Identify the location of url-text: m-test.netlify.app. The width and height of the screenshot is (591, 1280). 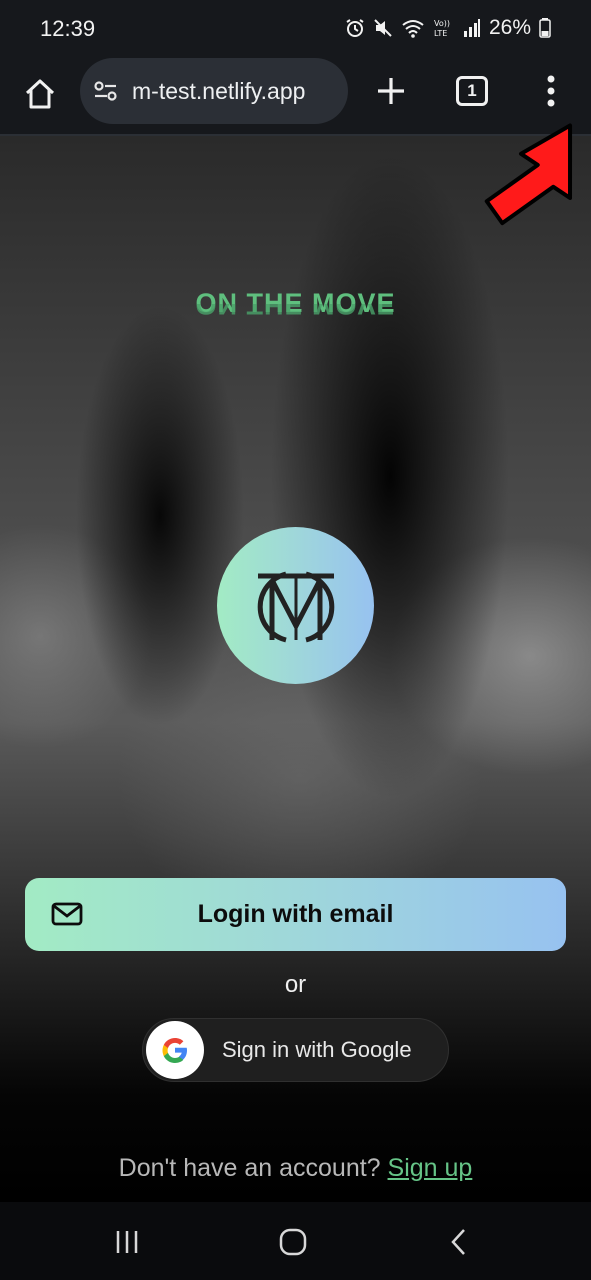
(219, 90).